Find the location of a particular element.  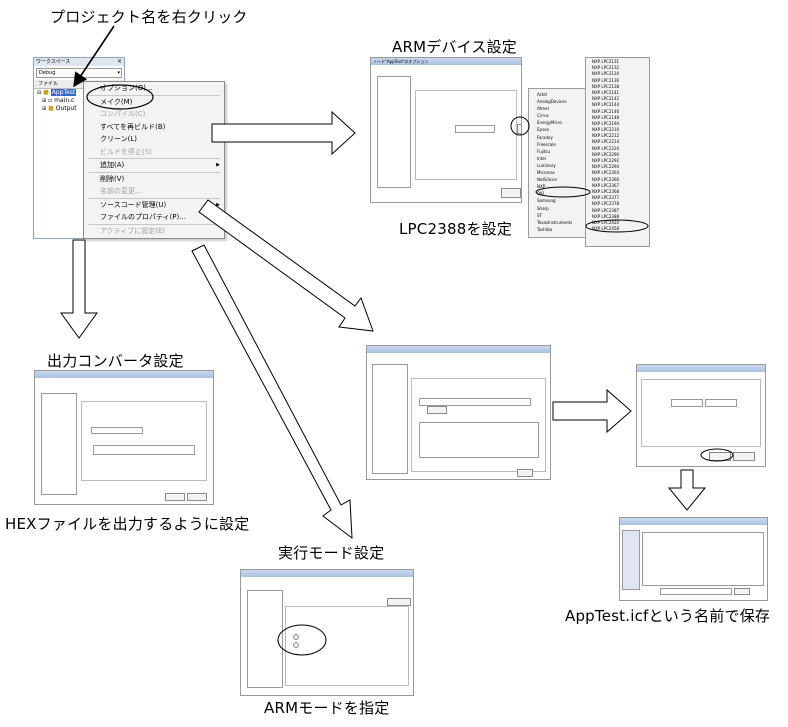

highlight-lpc2388 is located at coordinates (617, 226).